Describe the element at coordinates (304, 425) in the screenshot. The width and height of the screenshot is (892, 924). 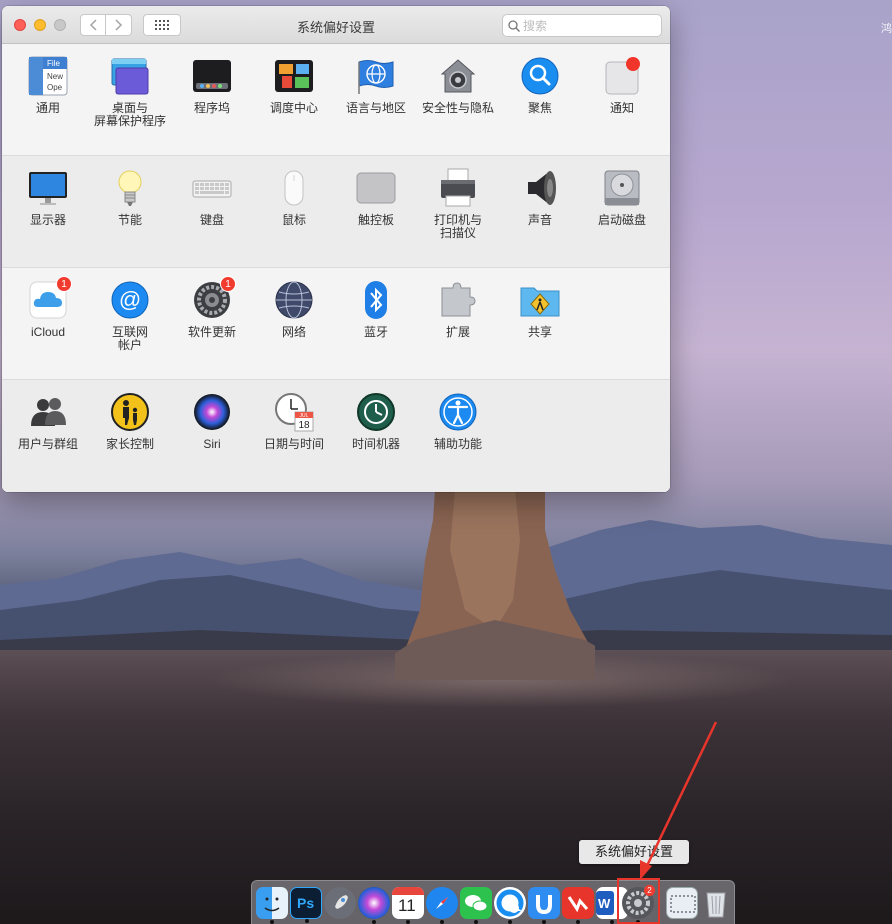
I see `calendar-day-text: 18` at that location.